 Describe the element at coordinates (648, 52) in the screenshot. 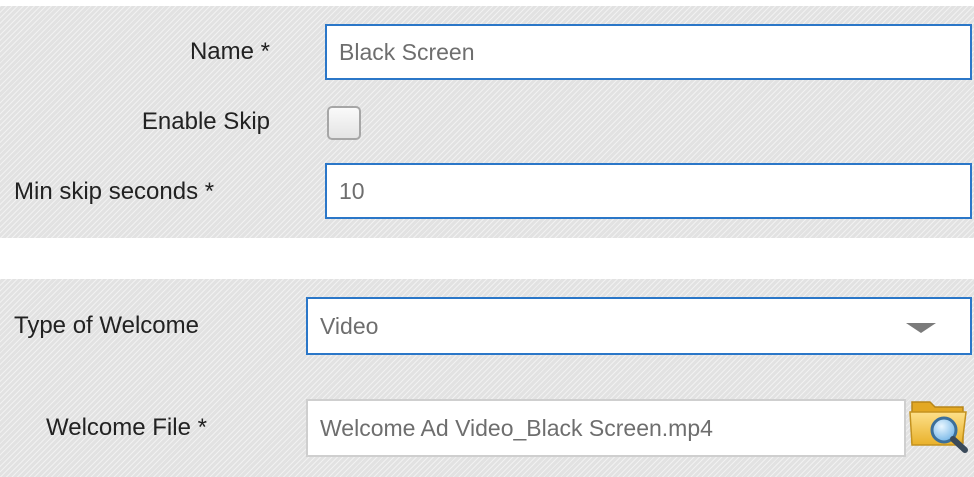

I see `name-input: Black Screen` at that location.